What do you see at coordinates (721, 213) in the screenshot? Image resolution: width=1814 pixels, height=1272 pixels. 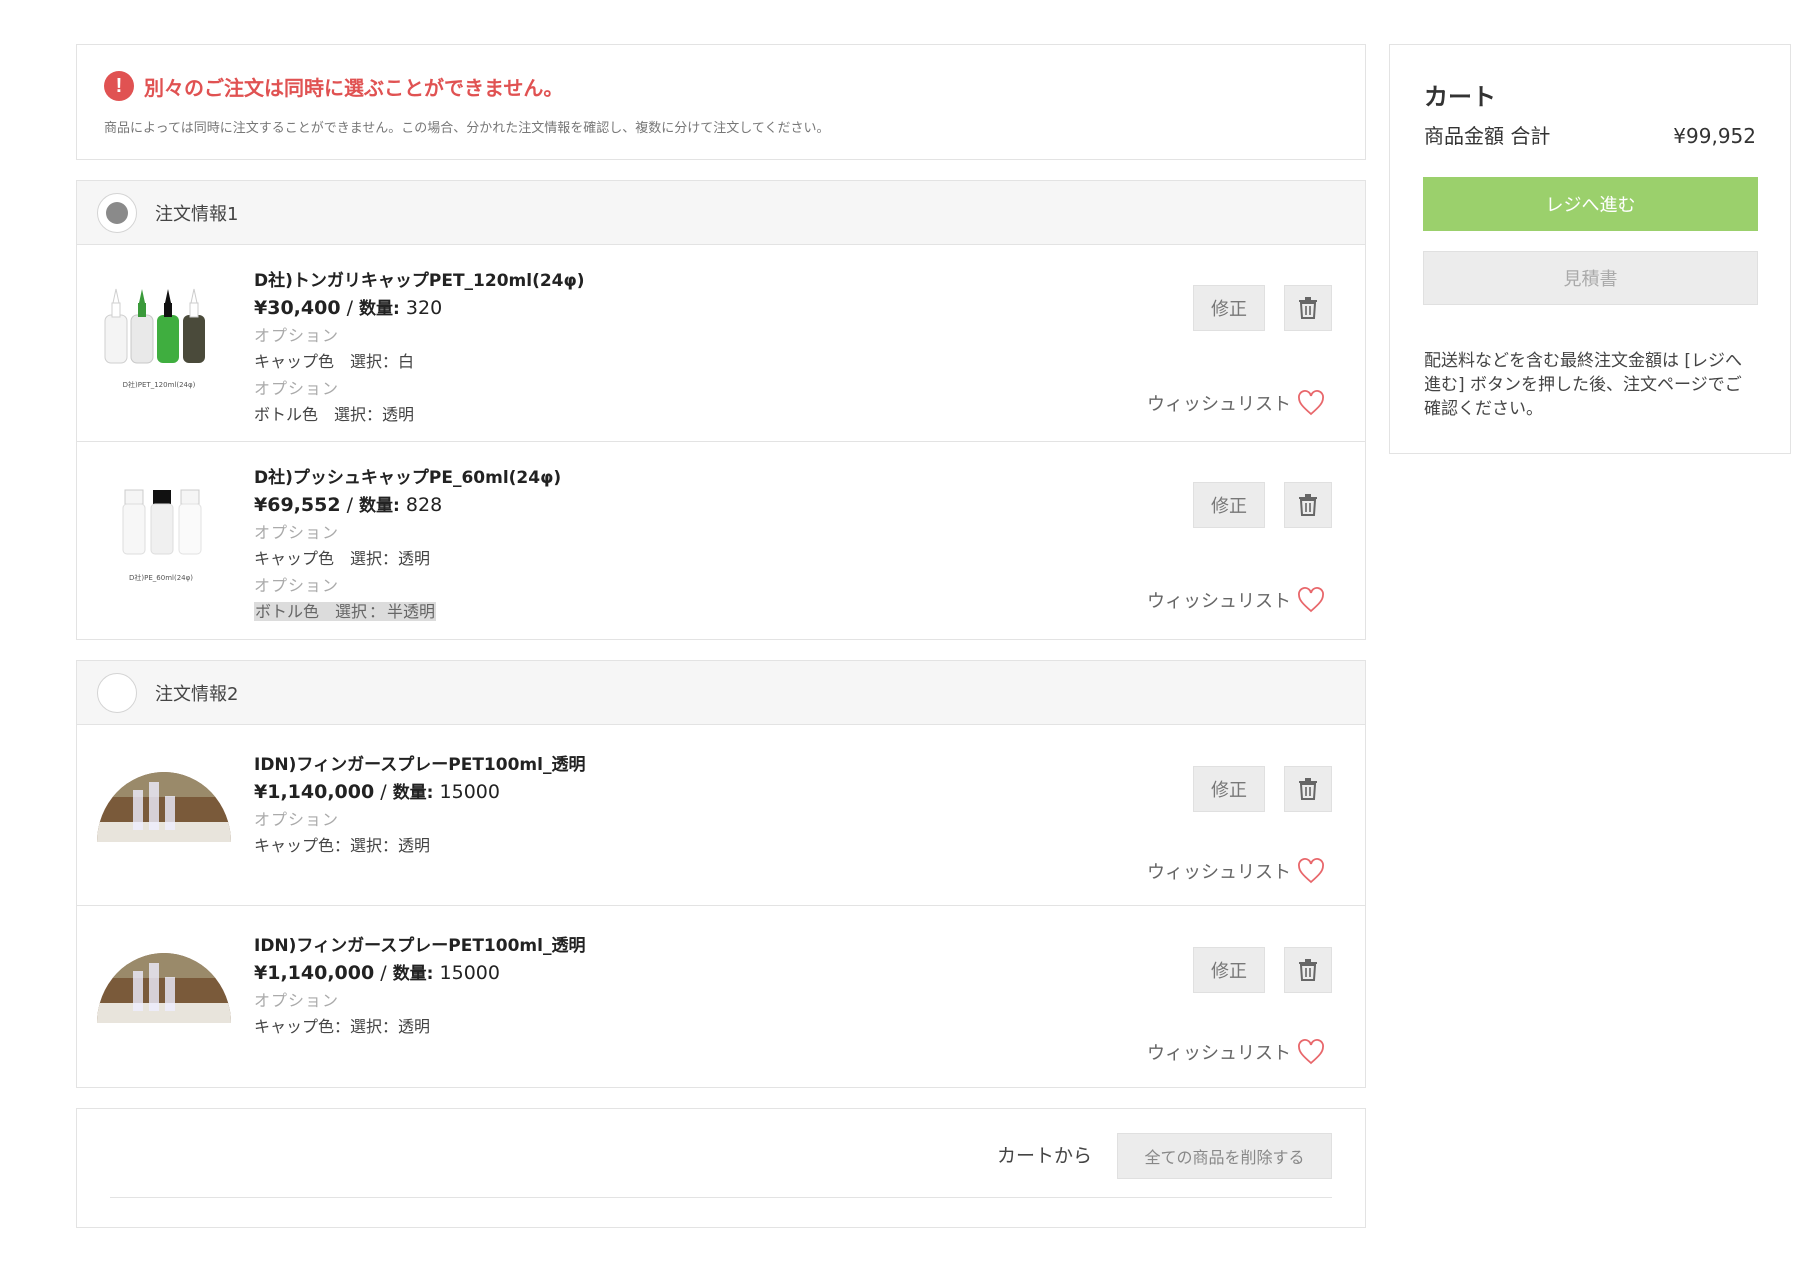 I see `order-group-header: 注文情報1` at bounding box center [721, 213].